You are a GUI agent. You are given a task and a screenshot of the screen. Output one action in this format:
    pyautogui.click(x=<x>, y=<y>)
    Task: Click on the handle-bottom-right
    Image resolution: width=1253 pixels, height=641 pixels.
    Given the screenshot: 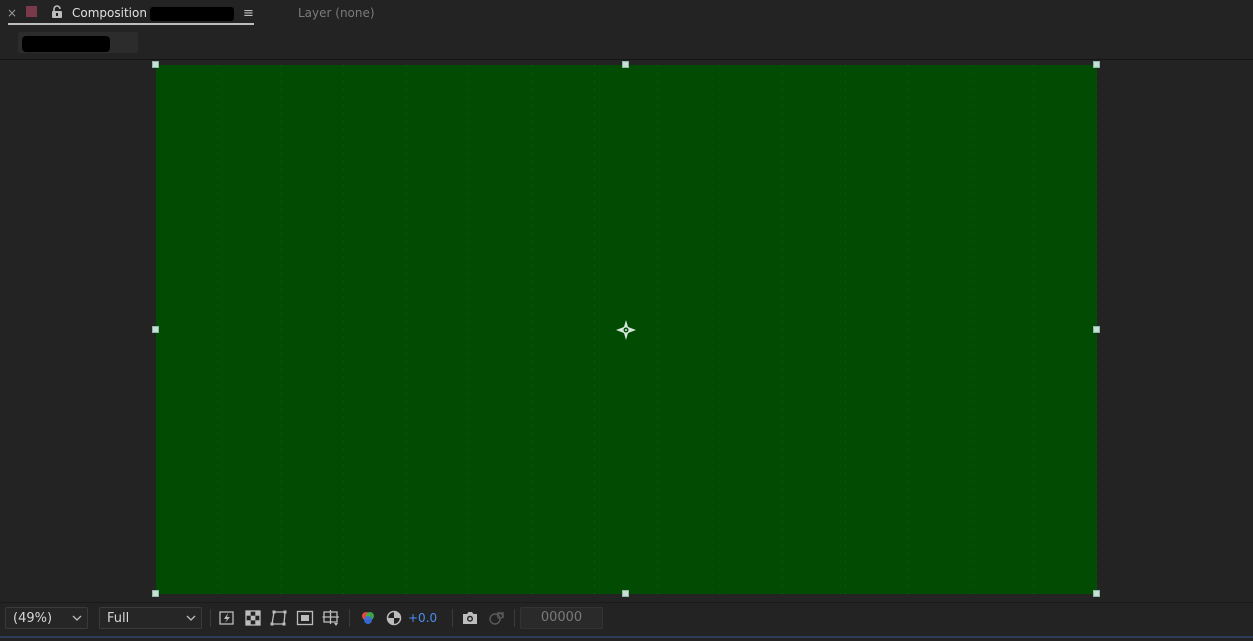 What is the action you would take?
    pyautogui.click(x=1096, y=593)
    